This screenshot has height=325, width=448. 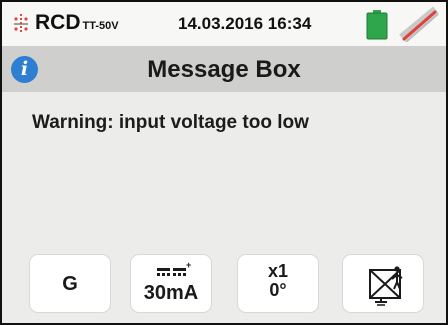 I want to click on g-label: G, so click(x=70, y=284).